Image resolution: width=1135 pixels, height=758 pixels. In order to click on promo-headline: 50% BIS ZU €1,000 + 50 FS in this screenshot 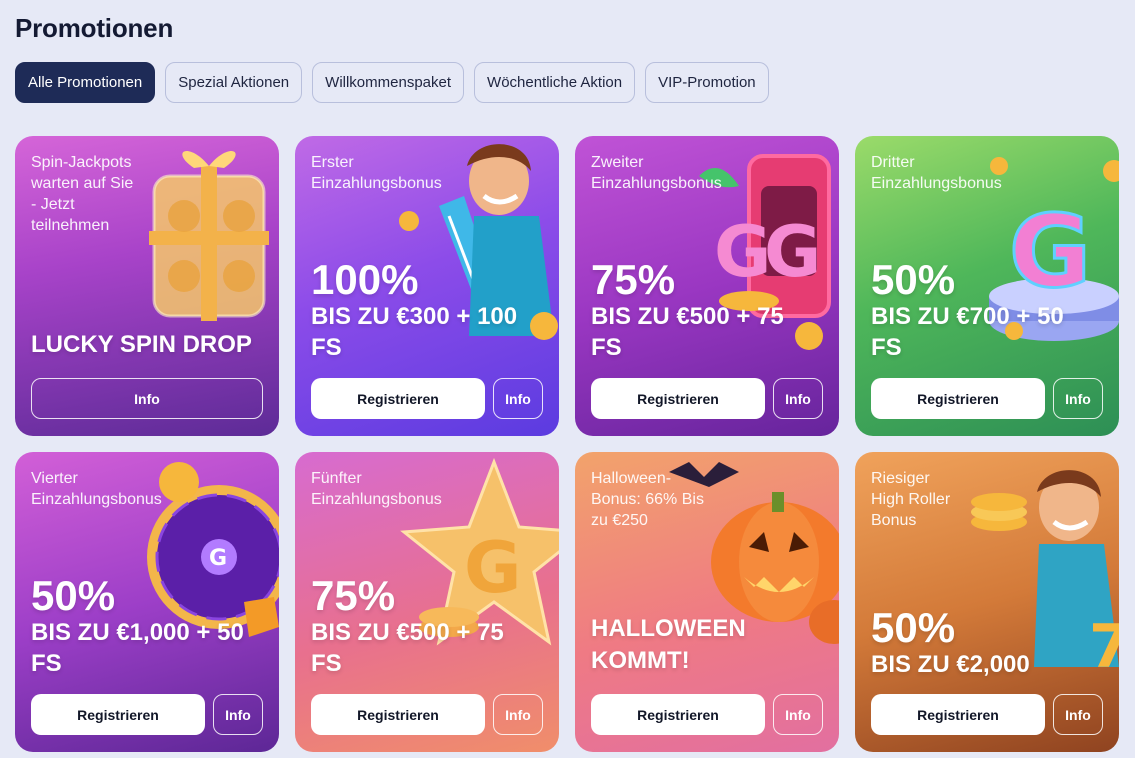, I will do `click(151, 627)`.